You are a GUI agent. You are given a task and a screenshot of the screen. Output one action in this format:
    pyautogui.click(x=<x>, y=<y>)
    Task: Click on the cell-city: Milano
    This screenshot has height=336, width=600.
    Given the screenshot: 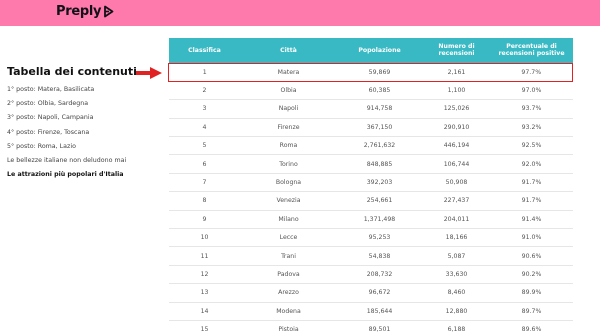 What is the action you would take?
    pyautogui.click(x=288, y=219)
    